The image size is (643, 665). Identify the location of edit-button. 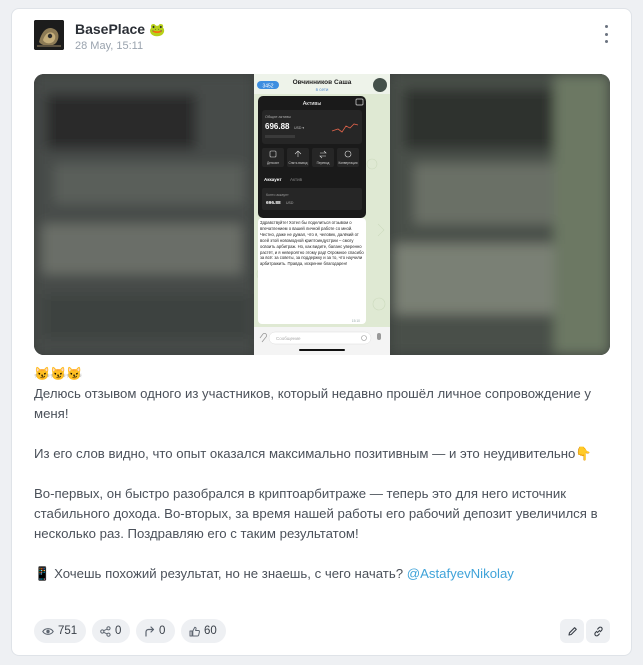
(572, 631).